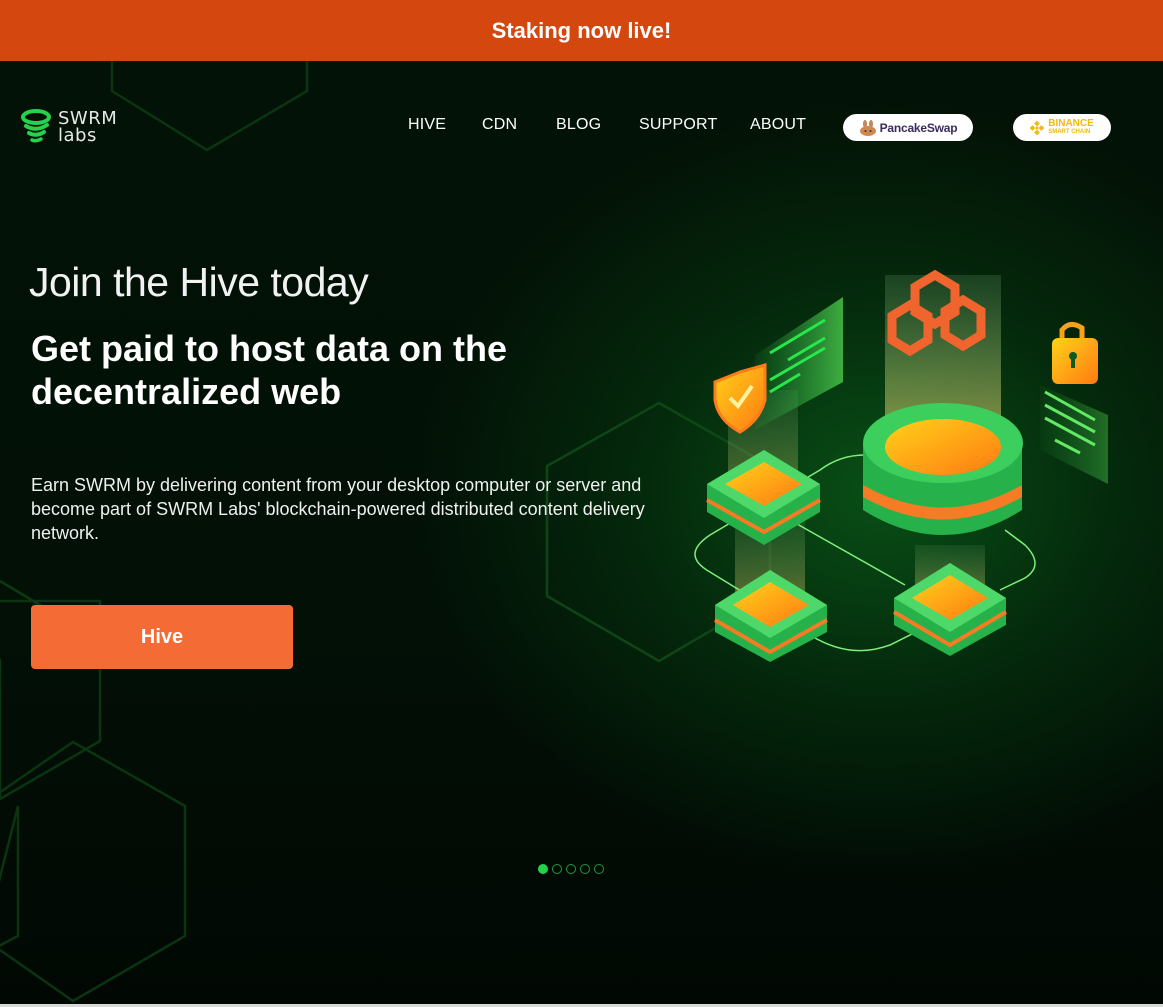  I want to click on brand-line2: labs, so click(77, 135).